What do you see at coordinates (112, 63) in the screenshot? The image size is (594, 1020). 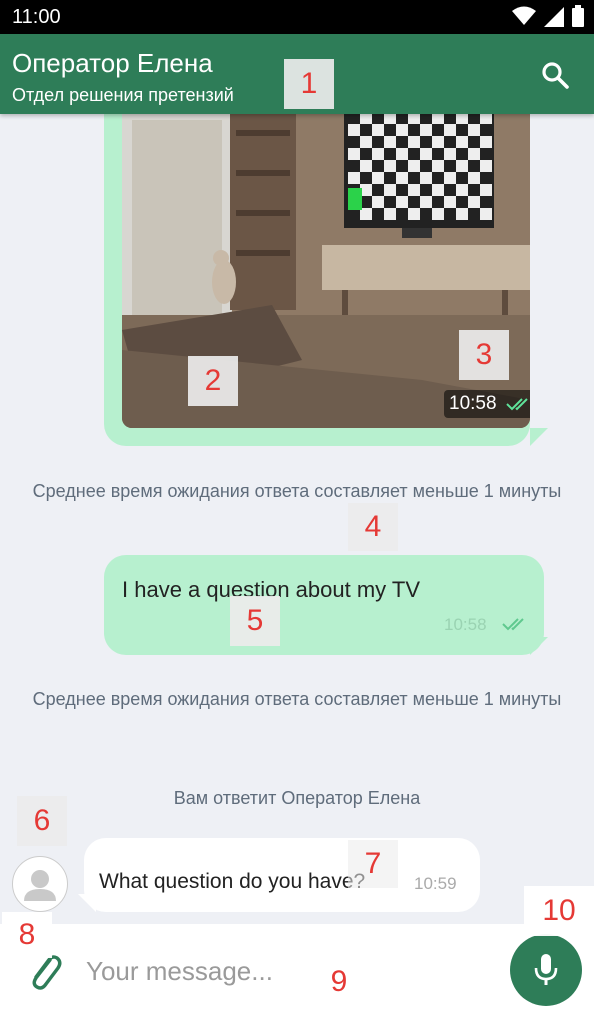 I see `chat-title: Оператор Елена` at bounding box center [112, 63].